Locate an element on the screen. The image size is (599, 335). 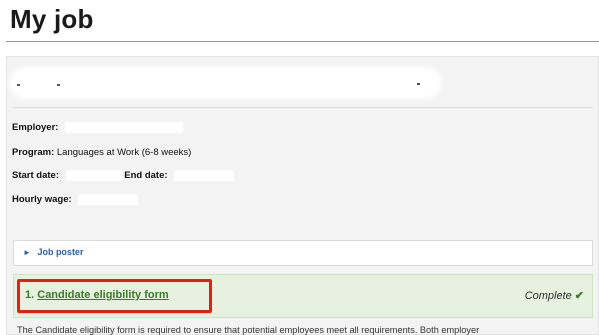
program-row: Program: Languages at Work (6-8 weeks) is located at coordinates (101, 152).